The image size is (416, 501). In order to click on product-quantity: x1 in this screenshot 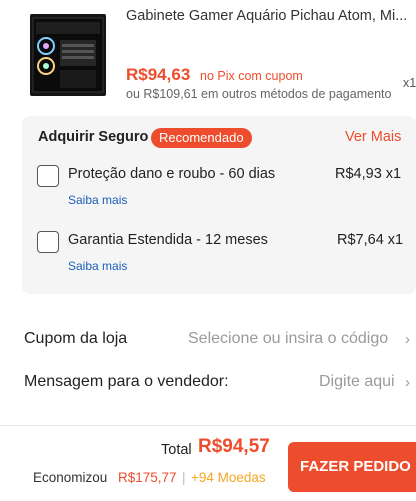, I will do `click(409, 83)`.